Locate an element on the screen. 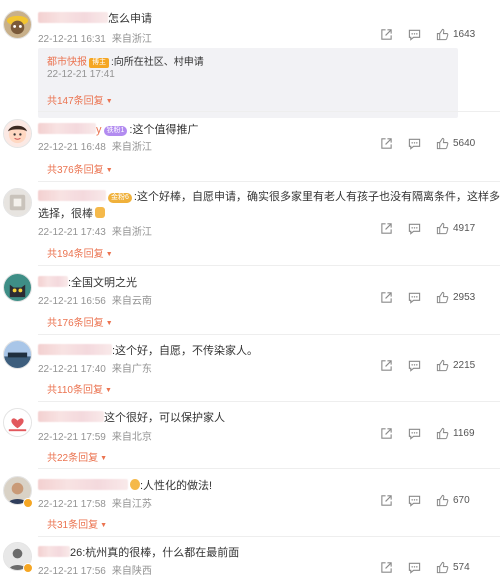 Image resolution: width=500 pixels, height=577 pixels. view-replies-link: 共194条回复 ▼ is located at coordinates (80, 252).